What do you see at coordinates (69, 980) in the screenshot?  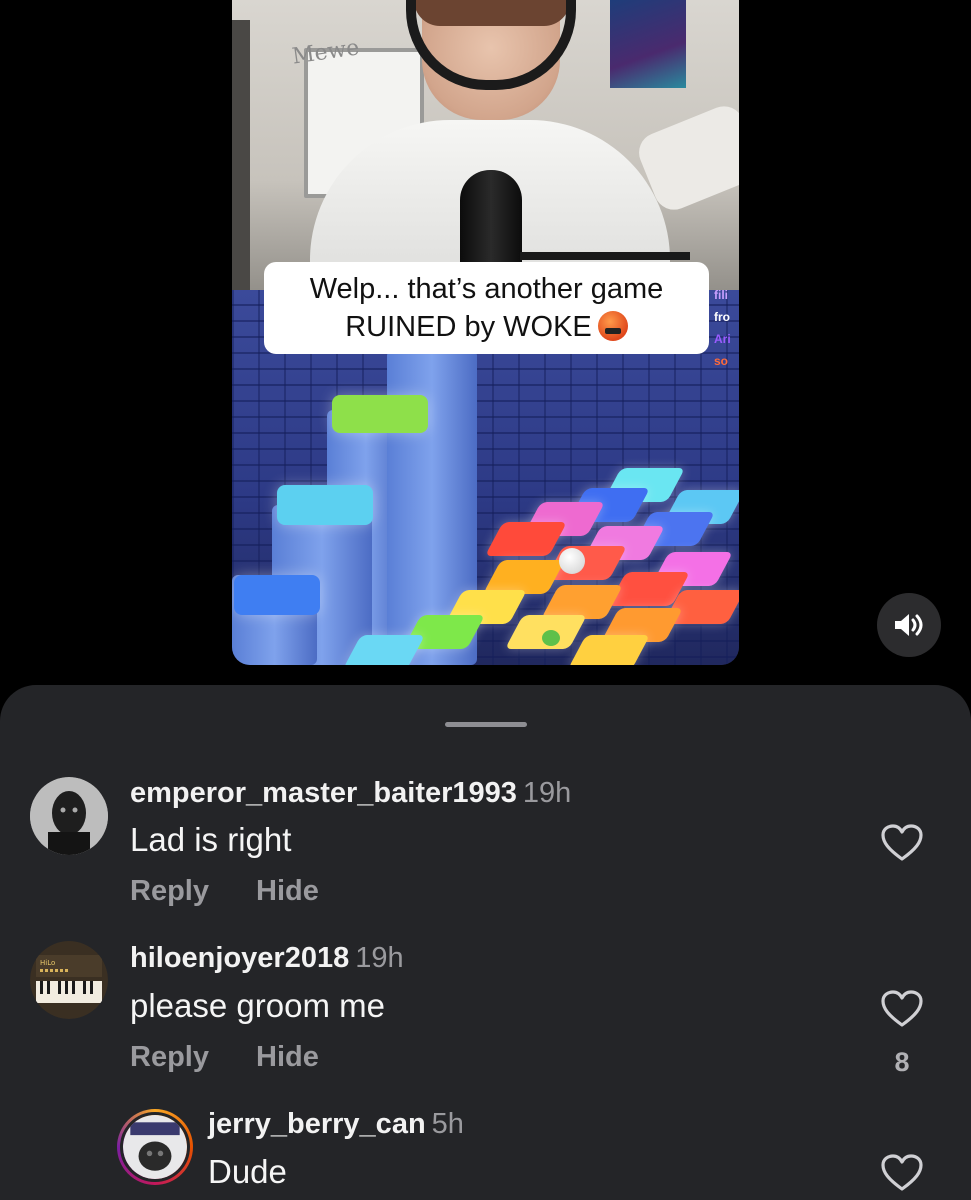 I see `avatar: HiLo` at bounding box center [69, 980].